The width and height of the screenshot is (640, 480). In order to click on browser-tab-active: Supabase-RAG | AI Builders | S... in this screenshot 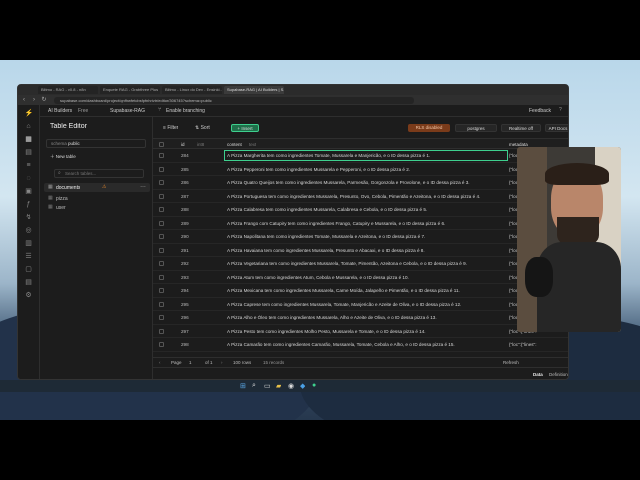, I will do `click(254, 90)`.